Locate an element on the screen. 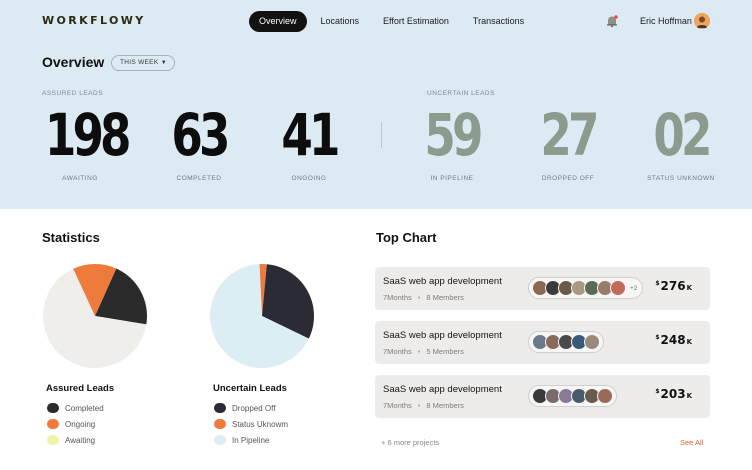 The height and width of the screenshot is (470, 752). stat-label: STATUS UNKNOWN is located at coordinates (681, 178).